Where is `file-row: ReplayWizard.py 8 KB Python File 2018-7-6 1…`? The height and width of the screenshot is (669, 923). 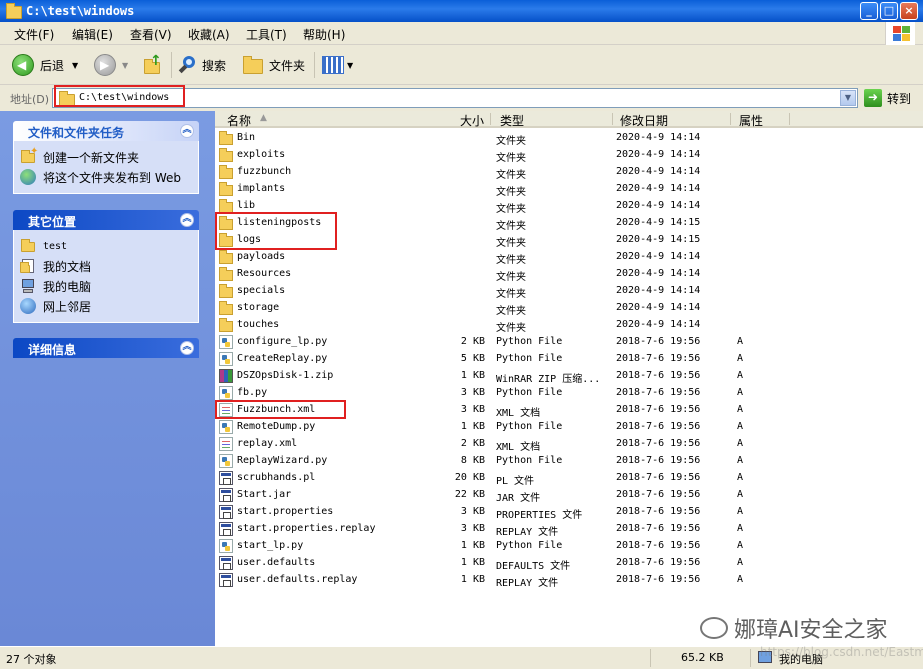
file-row: ReplayWizard.py 8 KB Python File 2018-7-6 1… is located at coordinates (569, 461).